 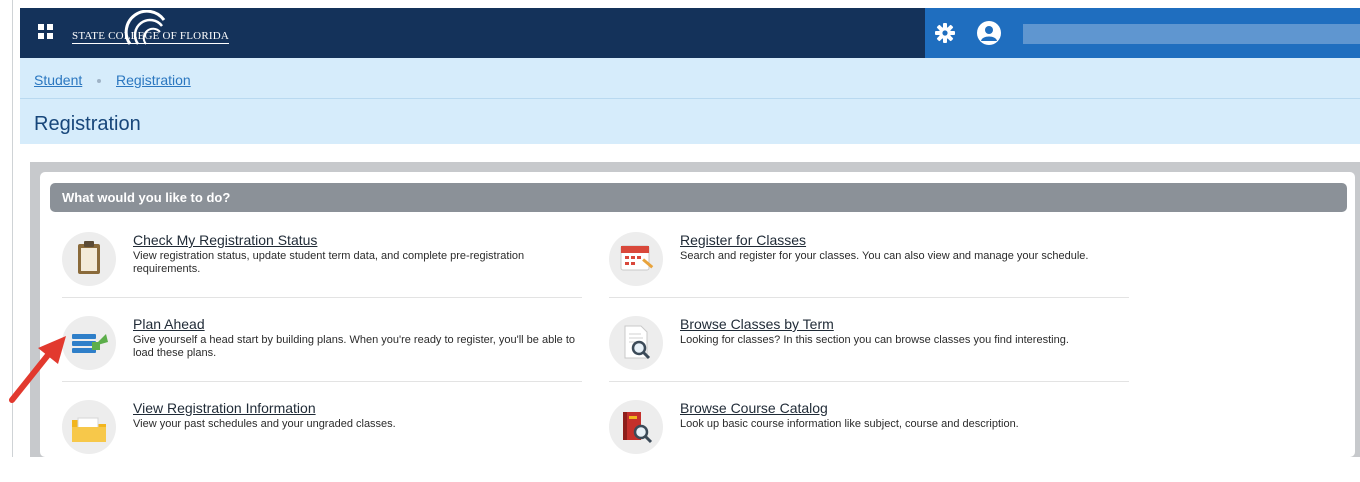 What do you see at coordinates (743, 240) in the screenshot?
I see `option-title: Register for Classes` at bounding box center [743, 240].